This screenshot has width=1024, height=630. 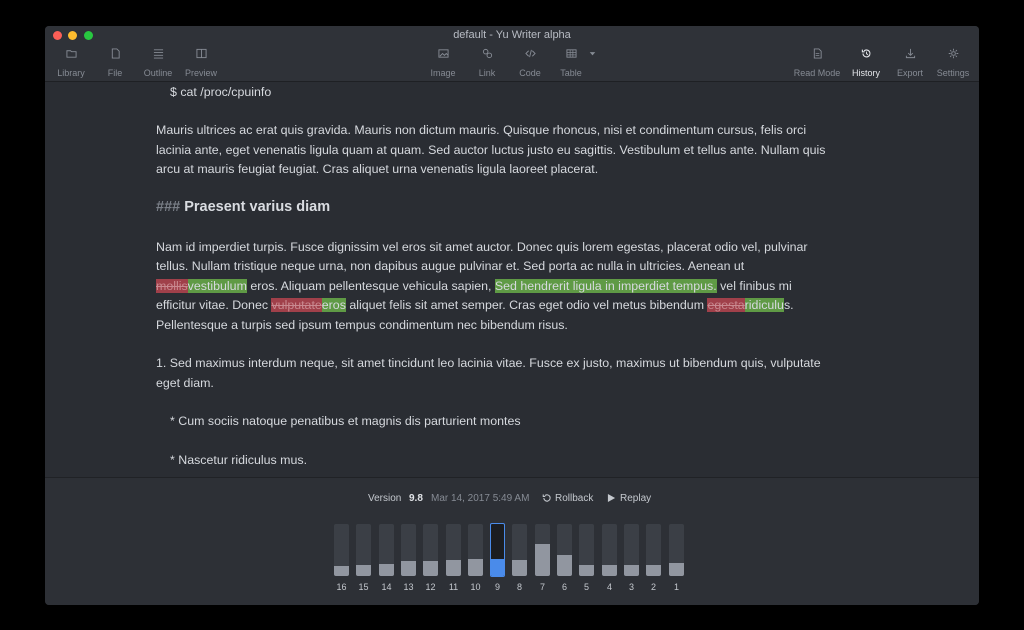 What do you see at coordinates (386, 587) in the screenshot?
I see `version-bar-label: 14` at bounding box center [386, 587].